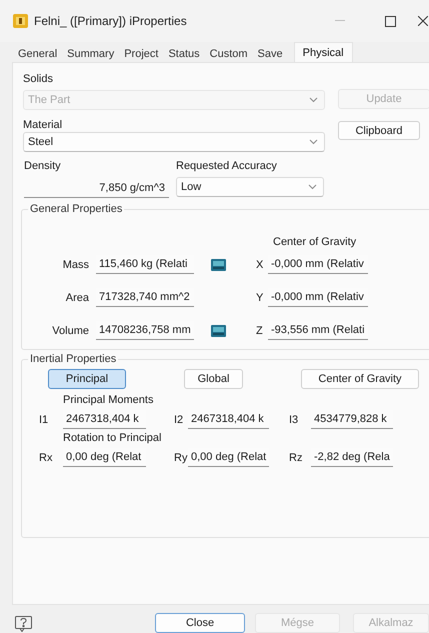 This screenshot has width=429, height=633. What do you see at coordinates (108, 400) in the screenshot?
I see `section-label: Principal Moments` at bounding box center [108, 400].